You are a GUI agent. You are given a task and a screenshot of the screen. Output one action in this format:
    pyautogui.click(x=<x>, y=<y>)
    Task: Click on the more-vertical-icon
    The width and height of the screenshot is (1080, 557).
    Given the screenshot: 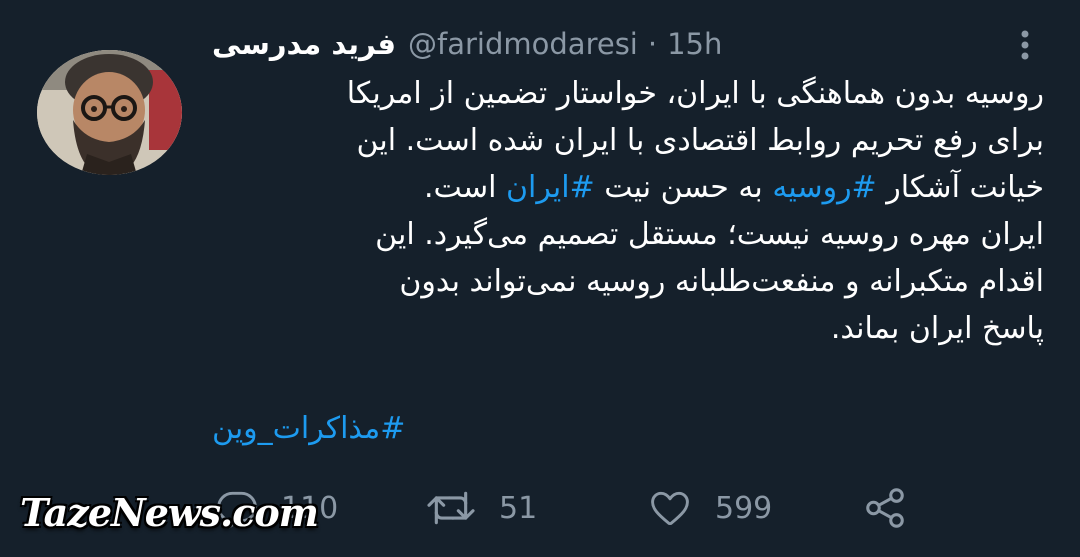 What is the action you would take?
    pyautogui.click(x=1025, y=45)
    